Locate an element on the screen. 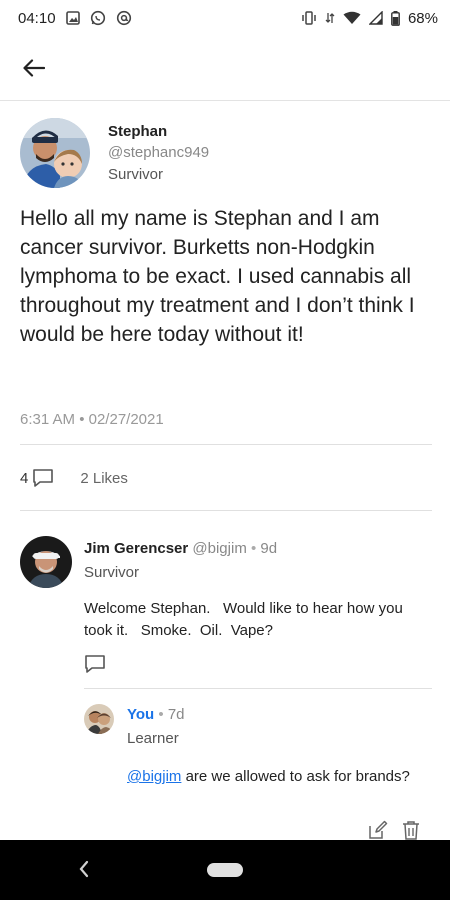 Image resolution: width=450 pixels, height=900 pixels. reply-header: You • 7d is located at coordinates (156, 714).